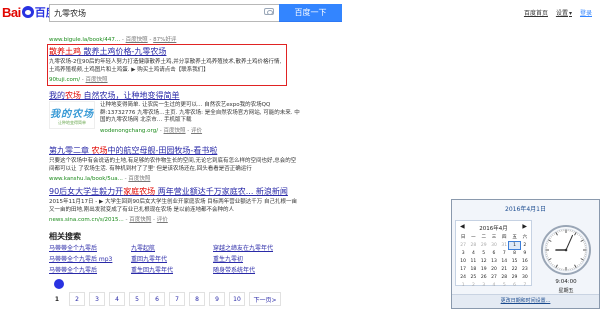 Image resolution: width=600 pixels, height=309 pixels. What do you see at coordinates (494, 237) in the screenshot?
I see `calendar-weekday-header: 三` at bounding box center [494, 237].